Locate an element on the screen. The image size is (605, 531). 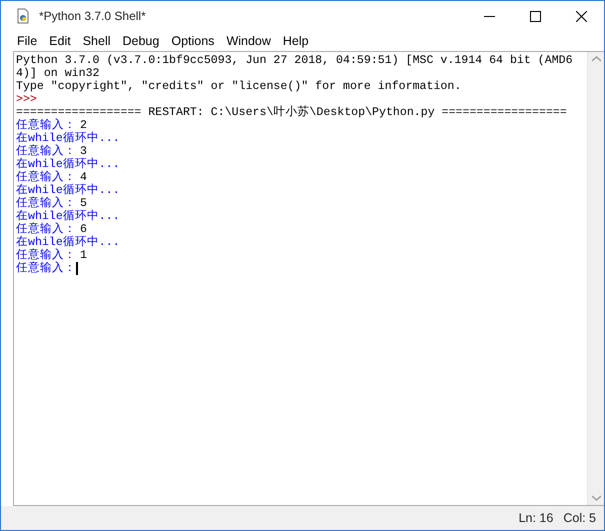
typed-text: 4 is located at coordinates (83, 177).